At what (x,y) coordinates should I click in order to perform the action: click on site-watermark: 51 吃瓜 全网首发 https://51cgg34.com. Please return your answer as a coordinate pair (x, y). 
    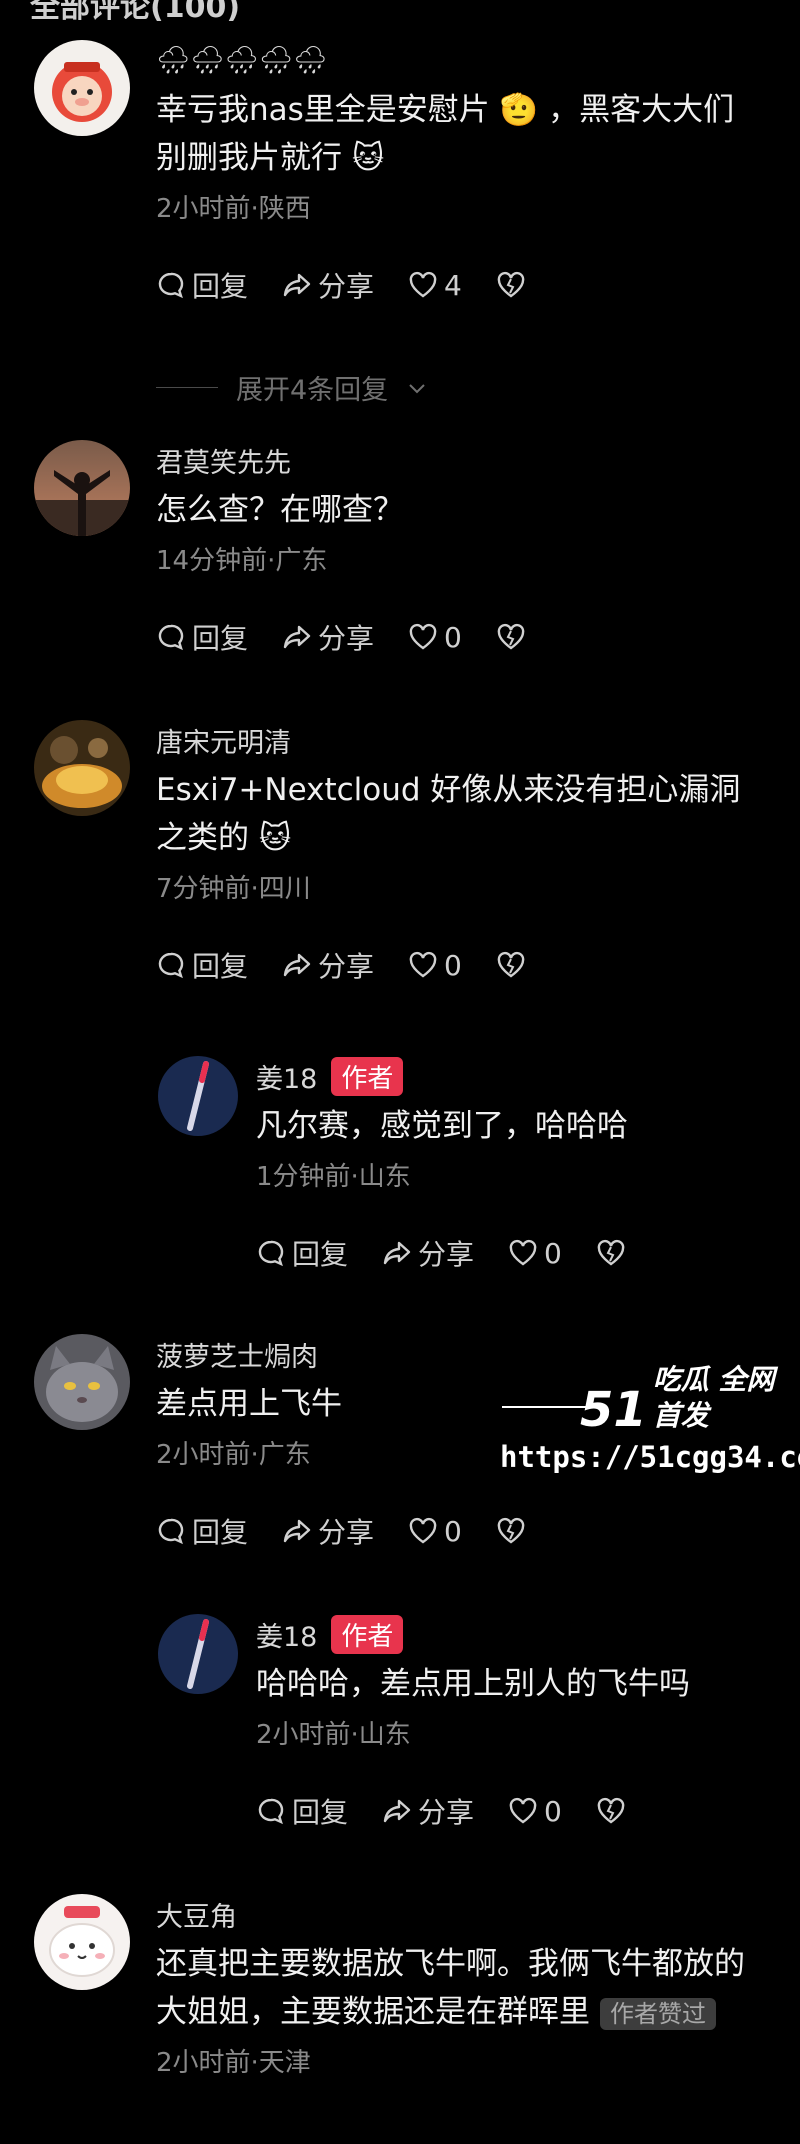
    Looking at the image, I should click on (650, 1418).